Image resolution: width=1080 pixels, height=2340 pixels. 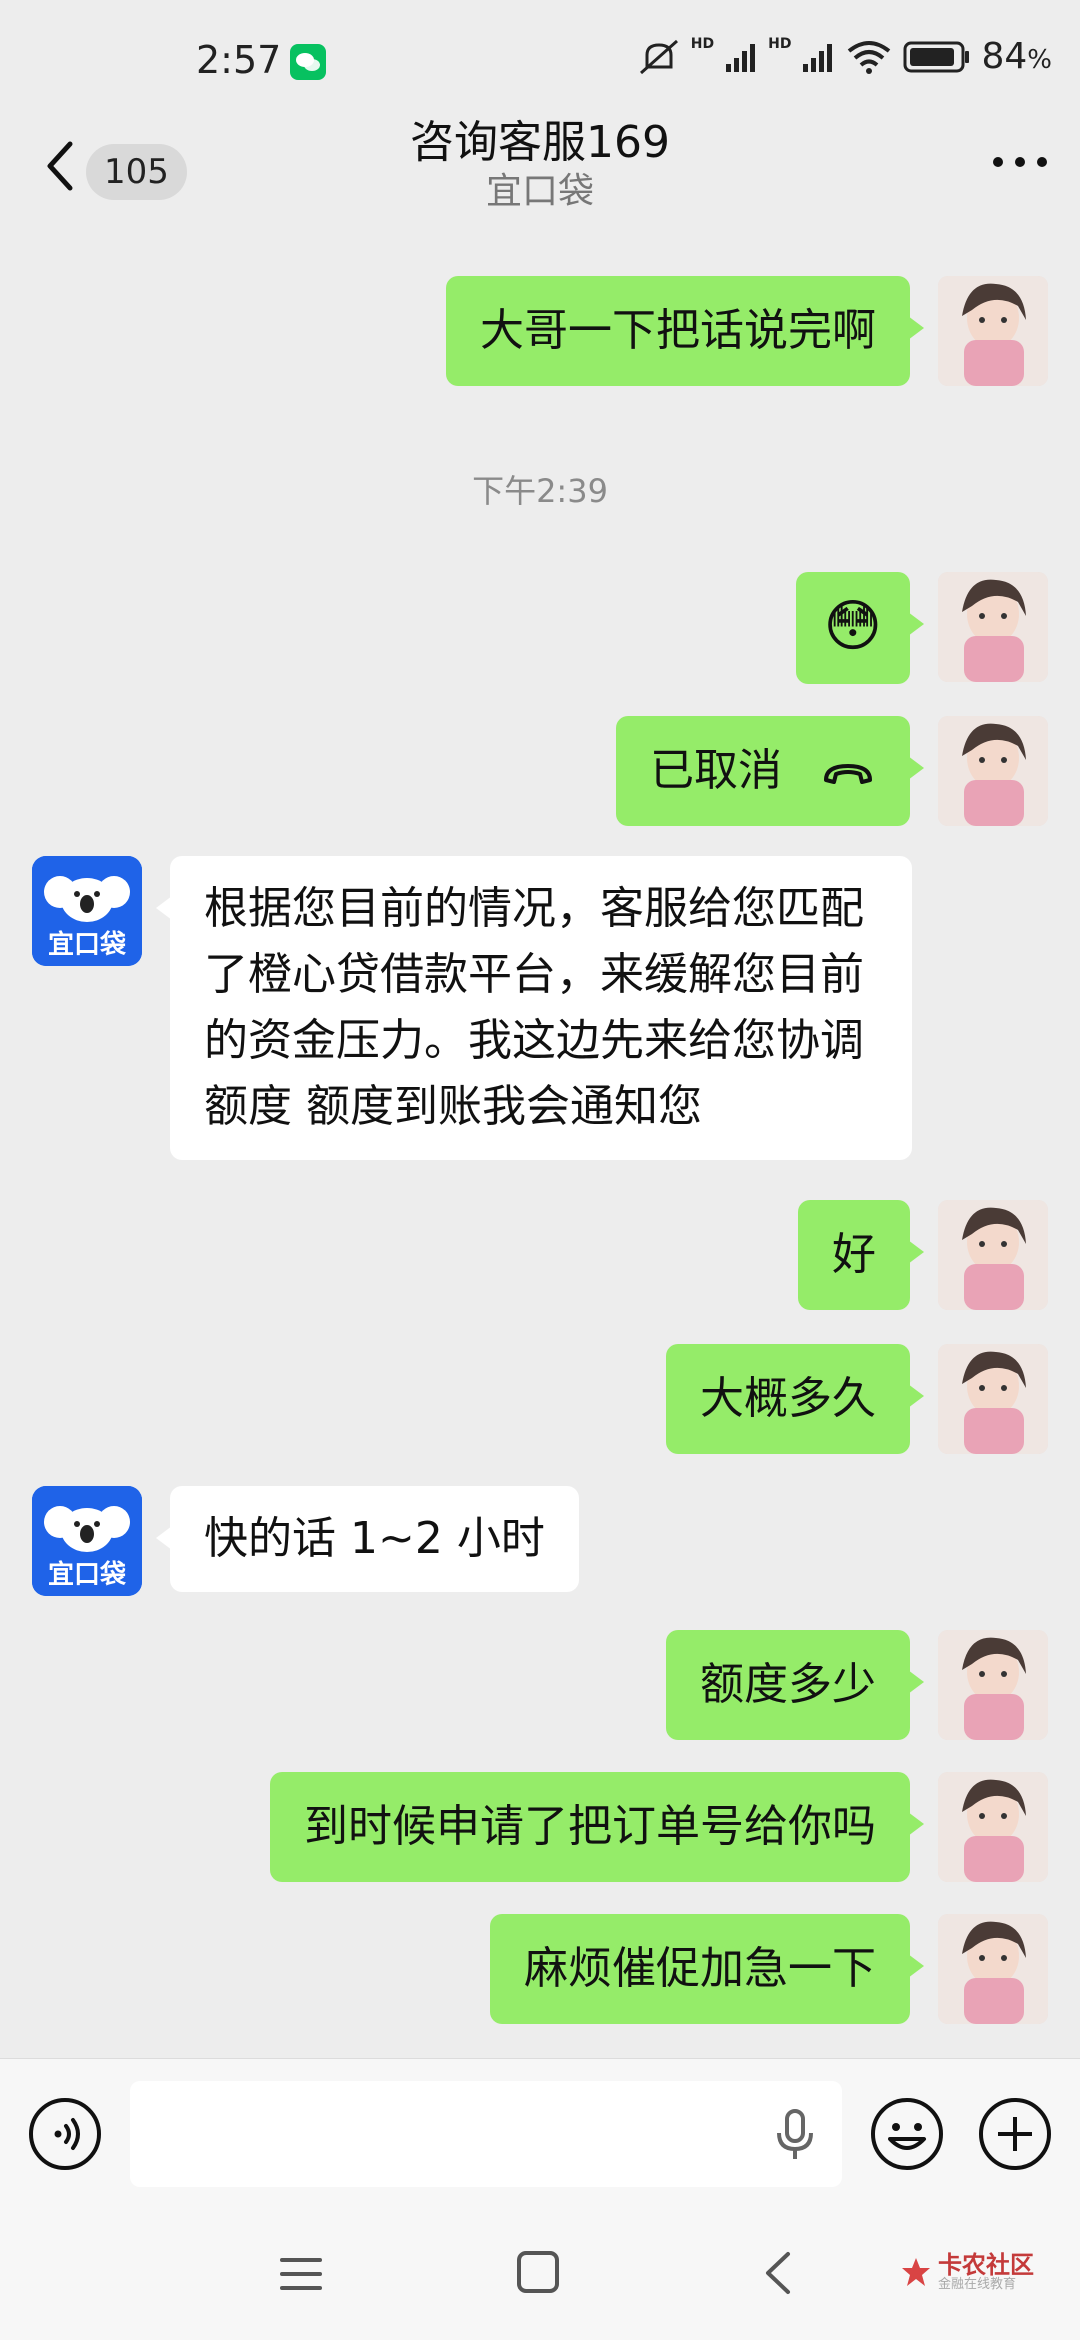 What do you see at coordinates (869, 57) in the screenshot?
I see `wifi-icon` at bounding box center [869, 57].